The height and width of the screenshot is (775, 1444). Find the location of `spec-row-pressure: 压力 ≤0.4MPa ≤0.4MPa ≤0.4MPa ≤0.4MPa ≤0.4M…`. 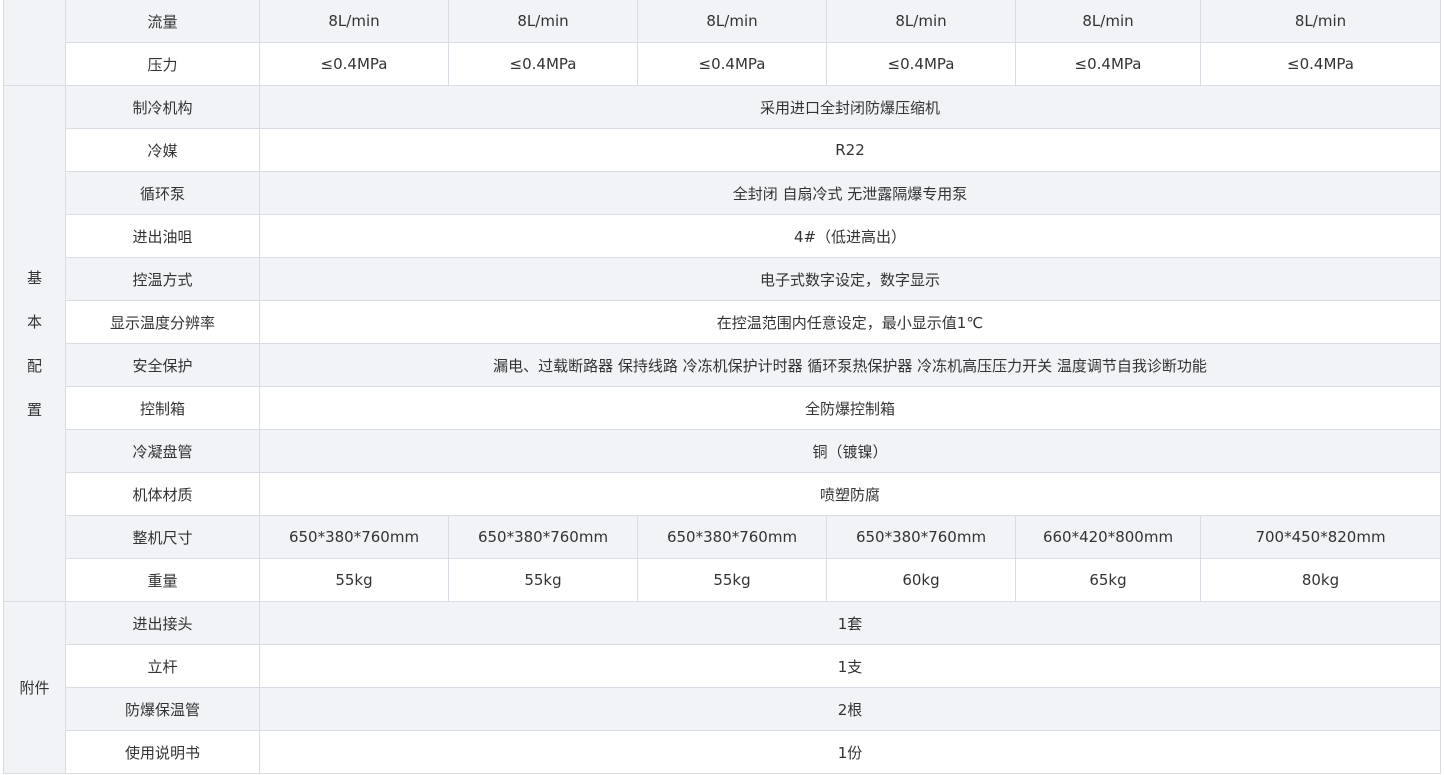

spec-row-pressure: 压力 ≤0.4MPa ≤0.4MPa ≤0.4MPa ≤0.4MPa ≤0.4M… is located at coordinates (722, 64).